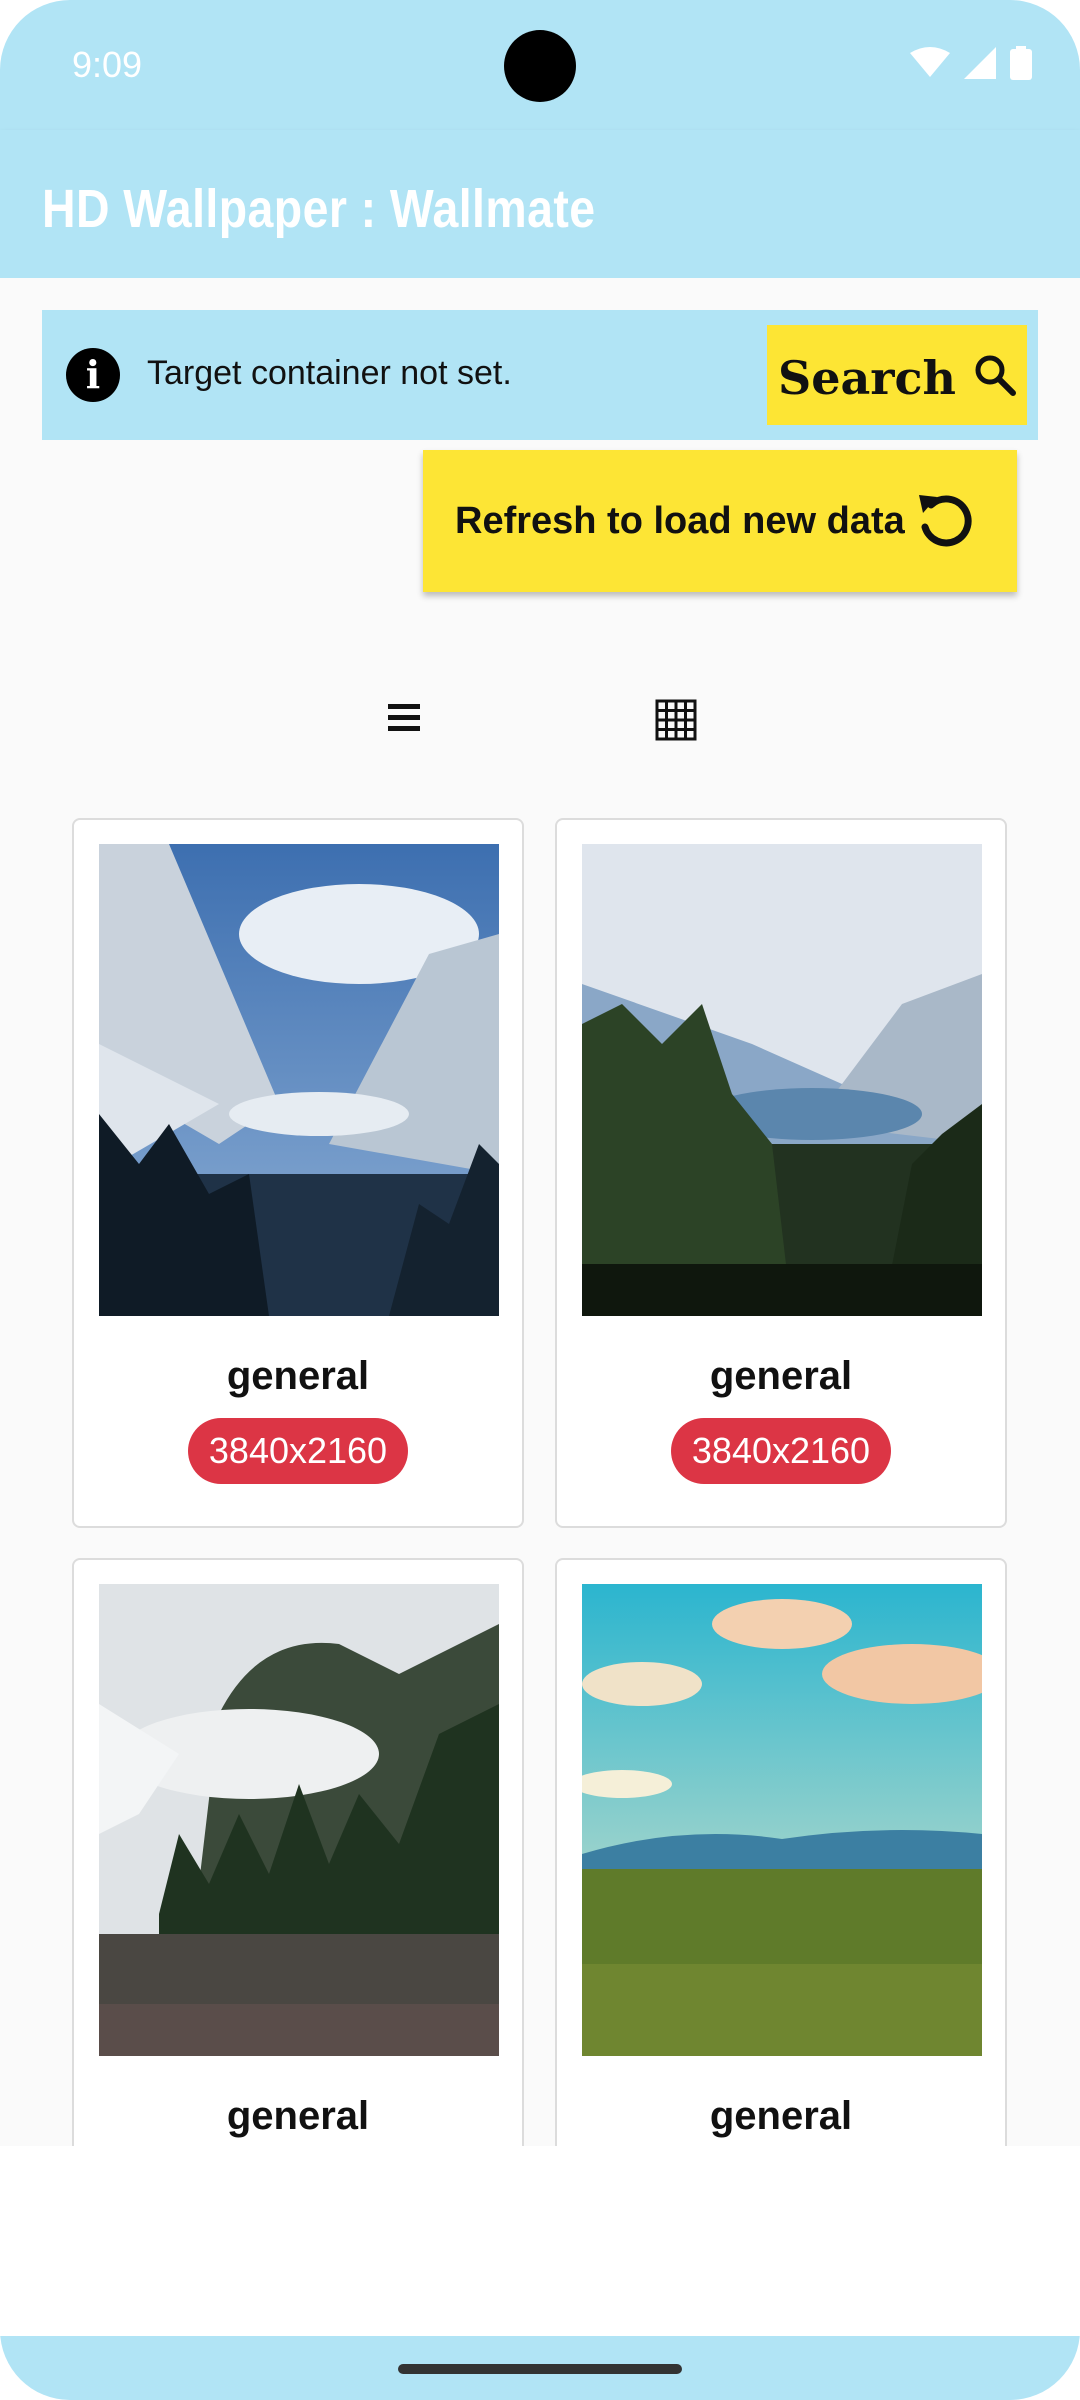 The height and width of the screenshot is (2400, 1080). I want to click on info-message: Target container not set., so click(329, 373).